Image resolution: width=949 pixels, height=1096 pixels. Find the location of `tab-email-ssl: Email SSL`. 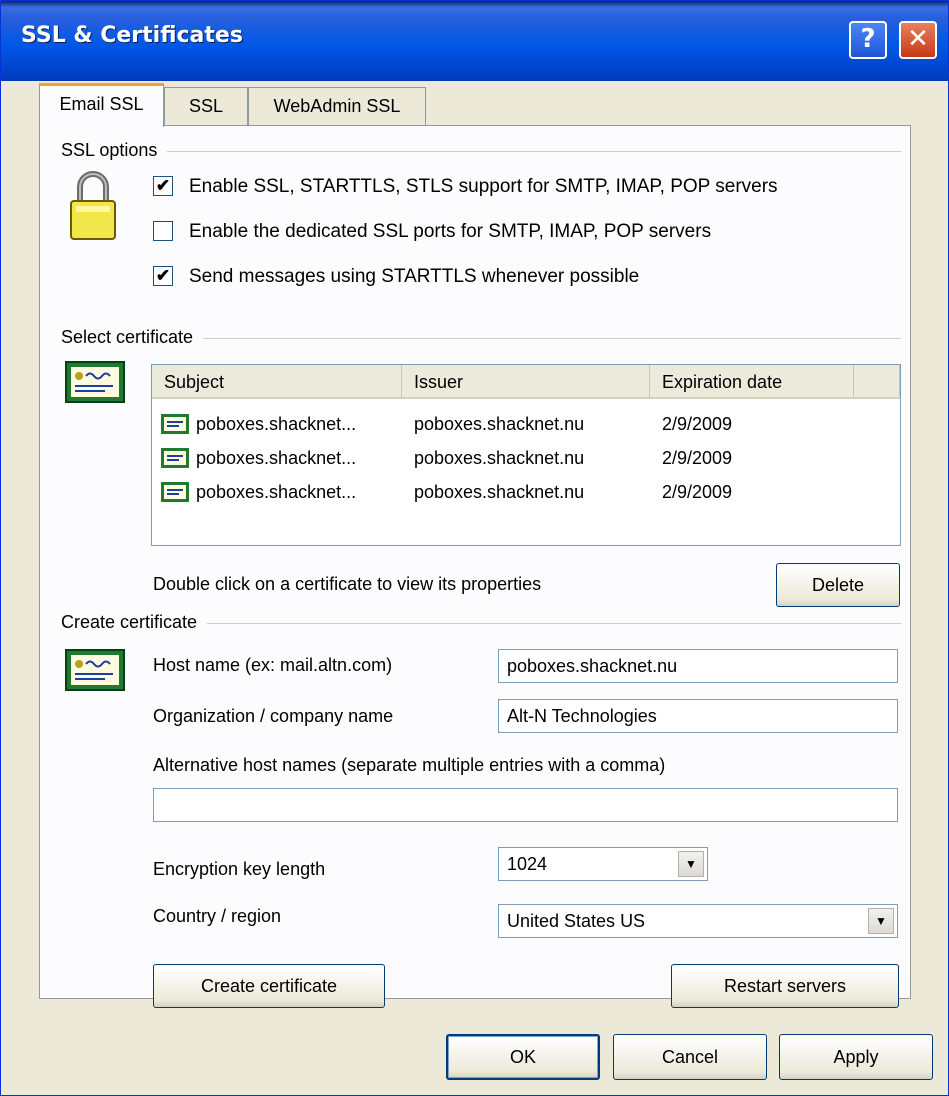

tab-email-ssl: Email SSL is located at coordinates (101, 105).